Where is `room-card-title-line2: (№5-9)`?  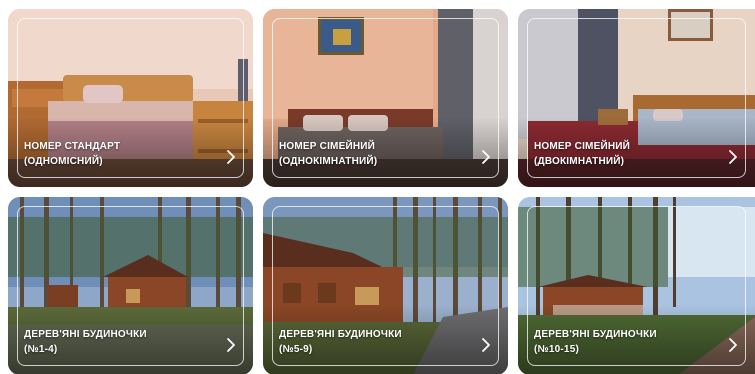
room-card-title-line2: (№5-9) is located at coordinates (296, 349).